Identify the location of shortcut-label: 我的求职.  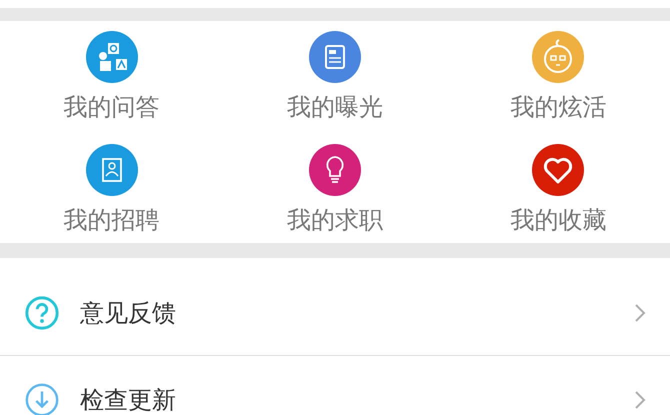
(334, 220).